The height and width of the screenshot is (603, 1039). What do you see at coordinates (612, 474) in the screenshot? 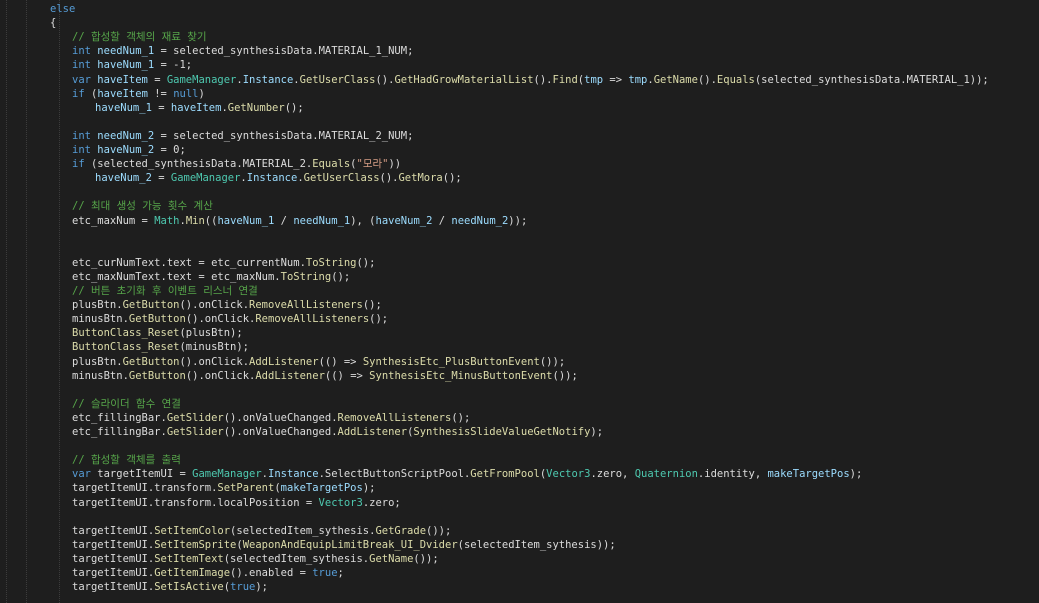
I see `code-token: .zero,` at bounding box center [612, 474].